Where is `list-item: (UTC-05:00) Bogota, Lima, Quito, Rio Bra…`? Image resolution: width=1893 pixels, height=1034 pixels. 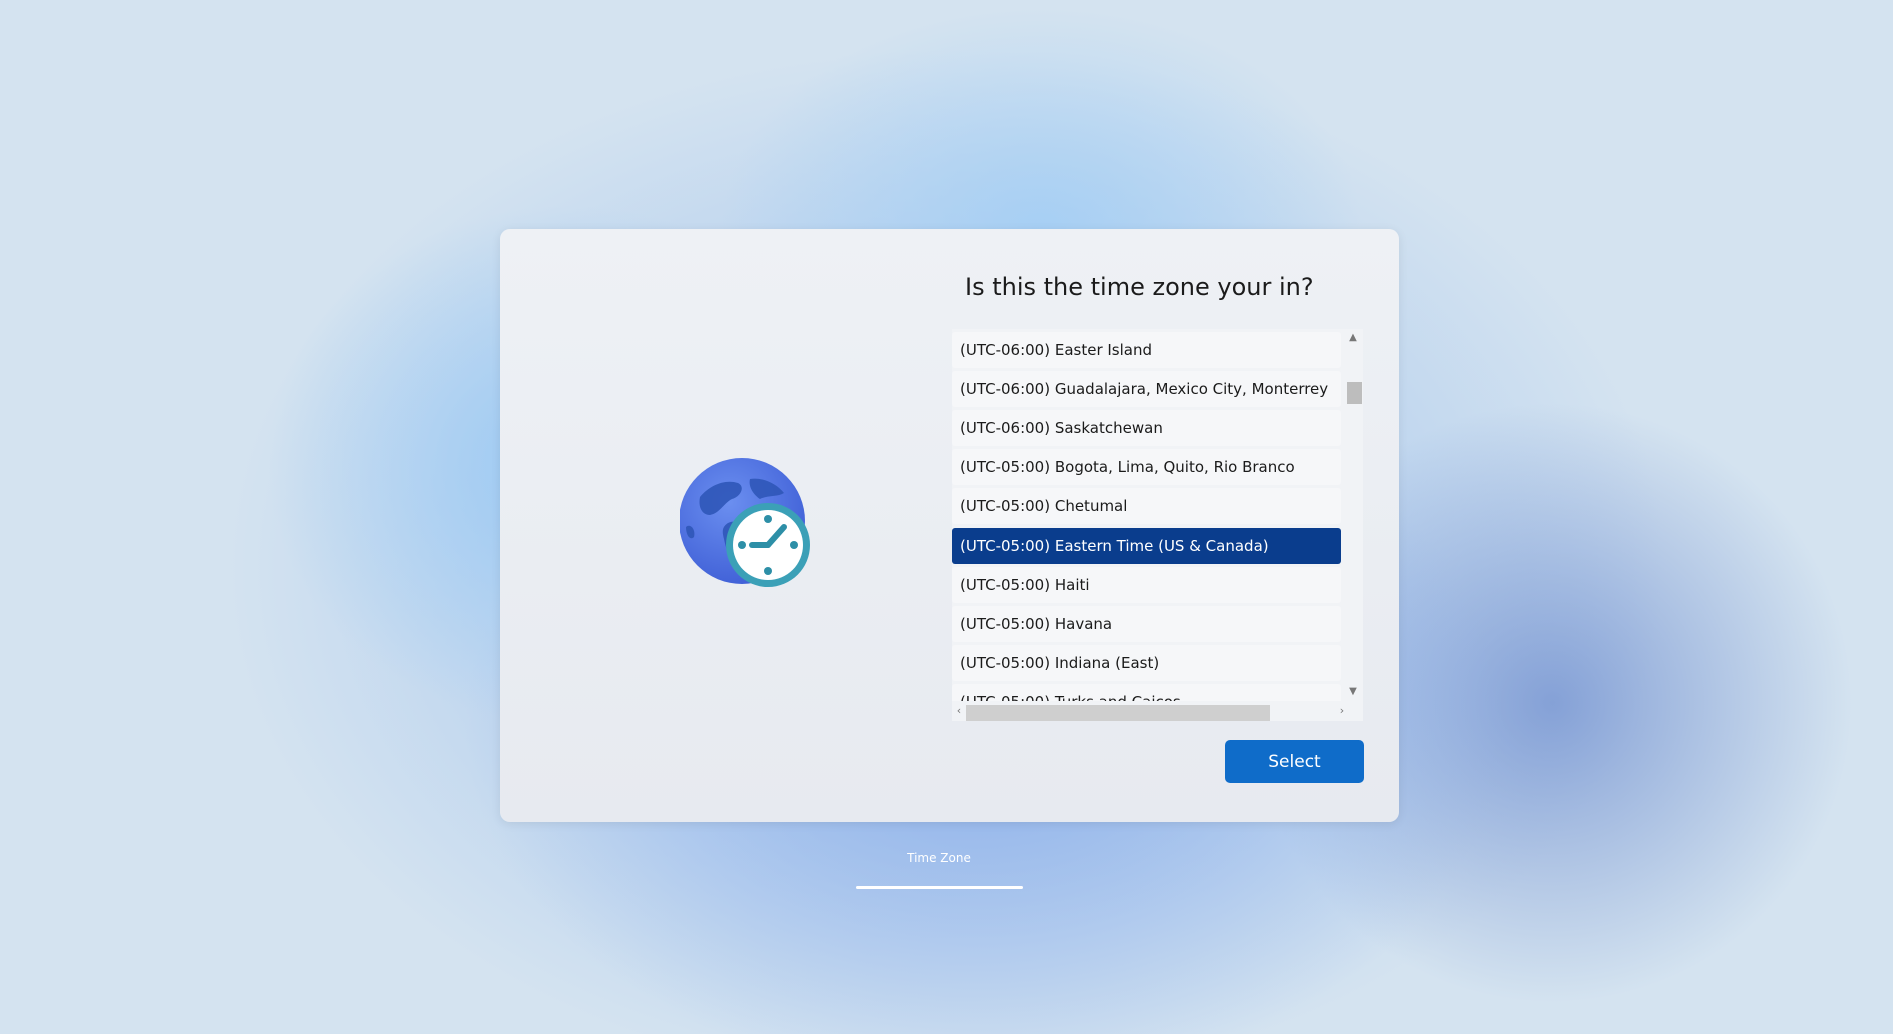
list-item: (UTC-05:00) Bogota, Lima, Quito, Rio Bra… is located at coordinates (1146, 467).